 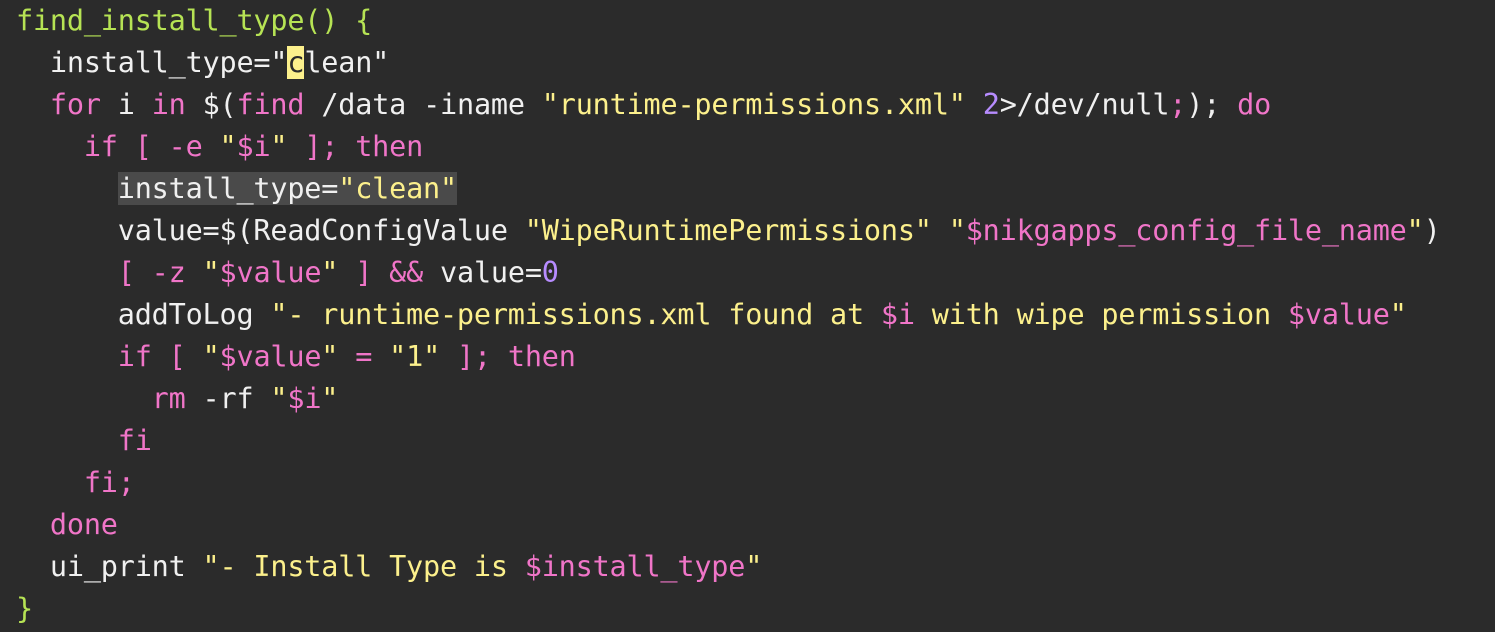 I want to click on code-line-7: [ -z "$value" ] && value=0, so click(x=287, y=273).